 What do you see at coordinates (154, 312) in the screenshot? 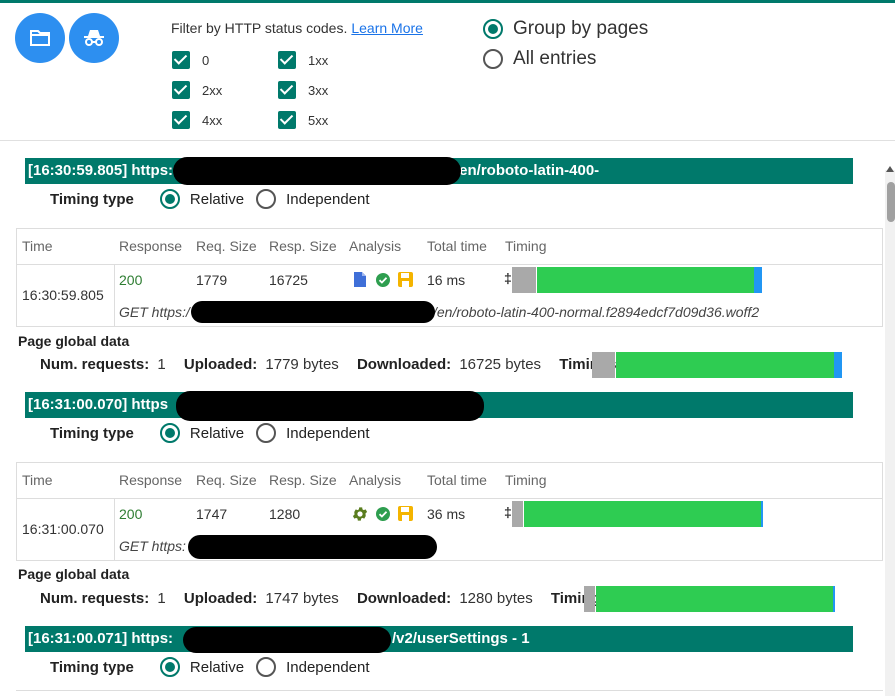
I see `get-url-prefix: GET https:/` at bounding box center [154, 312].